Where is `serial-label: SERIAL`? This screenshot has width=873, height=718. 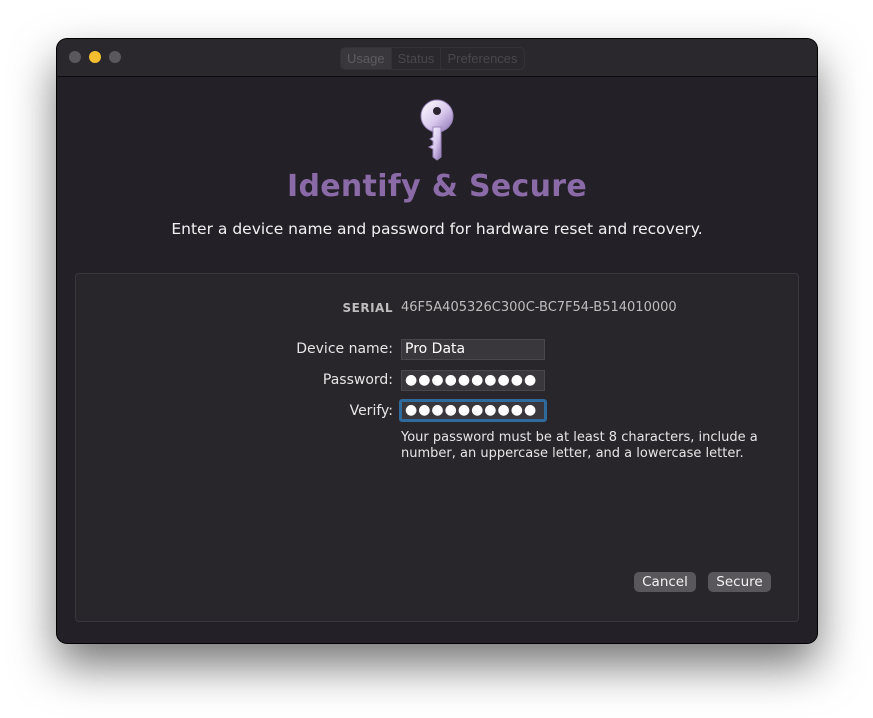 serial-label: SERIAL is located at coordinates (367, 308).